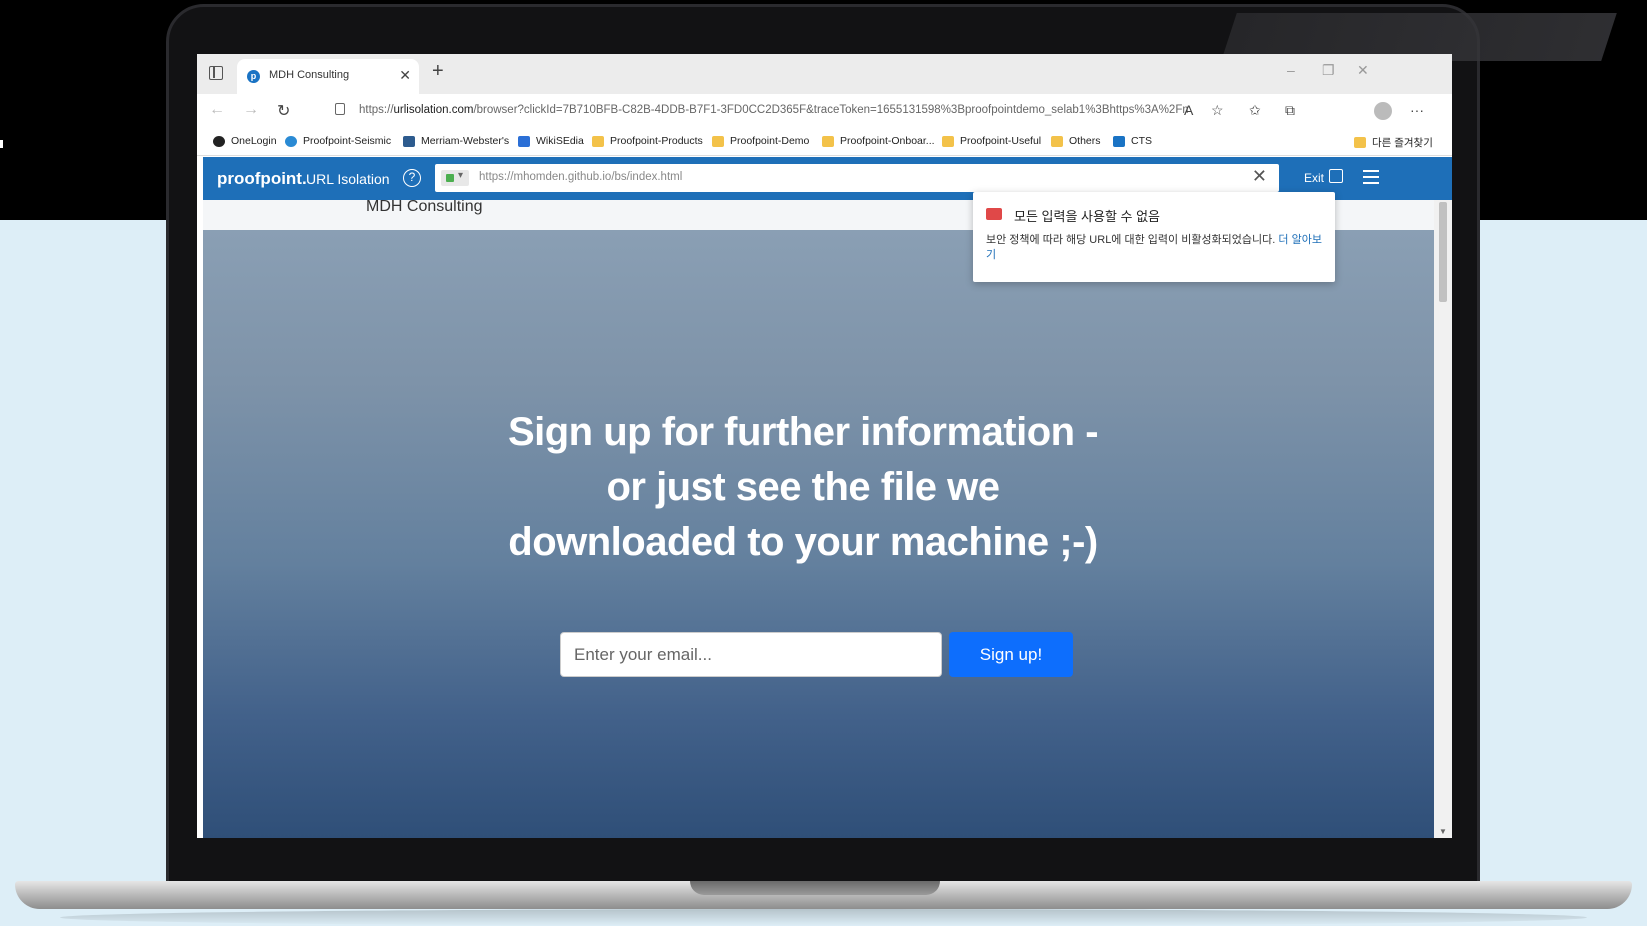 This screenshot has height=926, width=1647. What do you see at coordinates (815, 888) in the screenshot?
I see `laptop-hinge-notch` at bounding box center [815, 888].